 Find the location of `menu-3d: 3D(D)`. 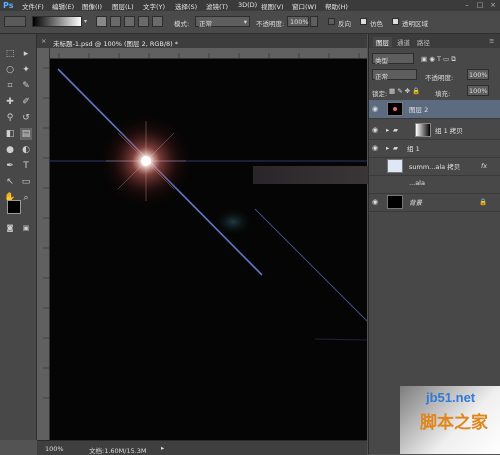

menu-3d: 3D(D) is located at coordinates (247, 5).